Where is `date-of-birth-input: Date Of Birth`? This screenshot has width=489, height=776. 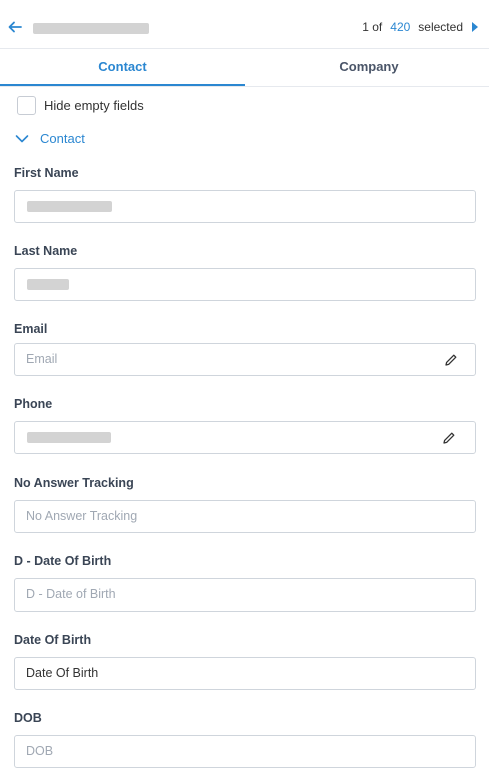 date-of-birth-input: Date Of Birth is located at coordinates (245, 673).